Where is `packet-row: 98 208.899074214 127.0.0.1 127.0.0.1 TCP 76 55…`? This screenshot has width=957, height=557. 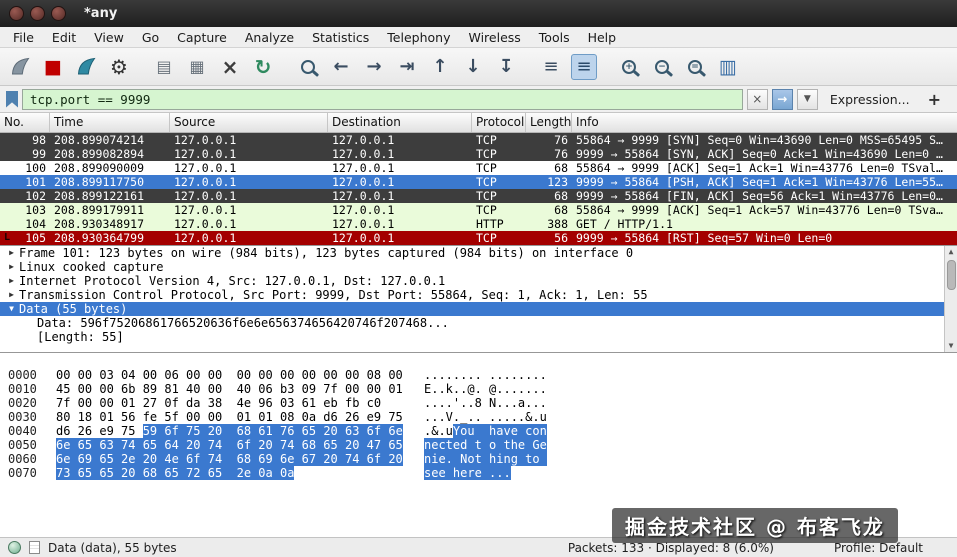 packet-row: 98 208.899074214 127.0.0.1 127.0.0.1 TCP 76 55… is located at coordinates (478, 140).